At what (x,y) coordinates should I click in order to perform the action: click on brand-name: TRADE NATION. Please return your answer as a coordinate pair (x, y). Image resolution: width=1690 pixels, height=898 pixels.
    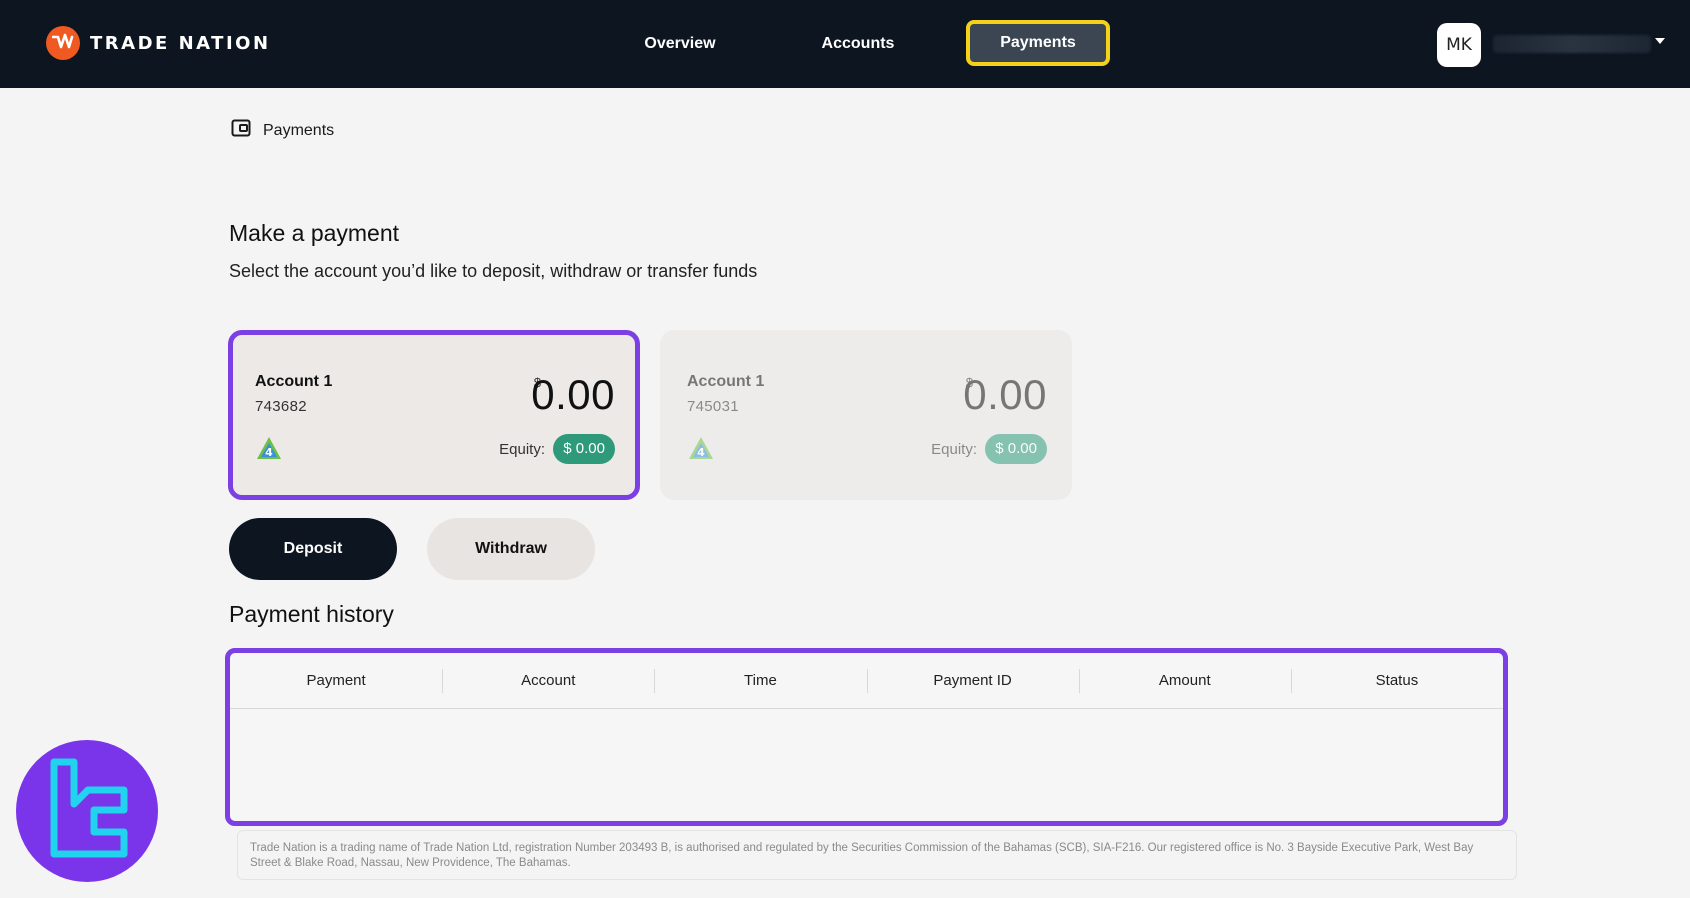
    Looking at the image, I should click on (180, 43).